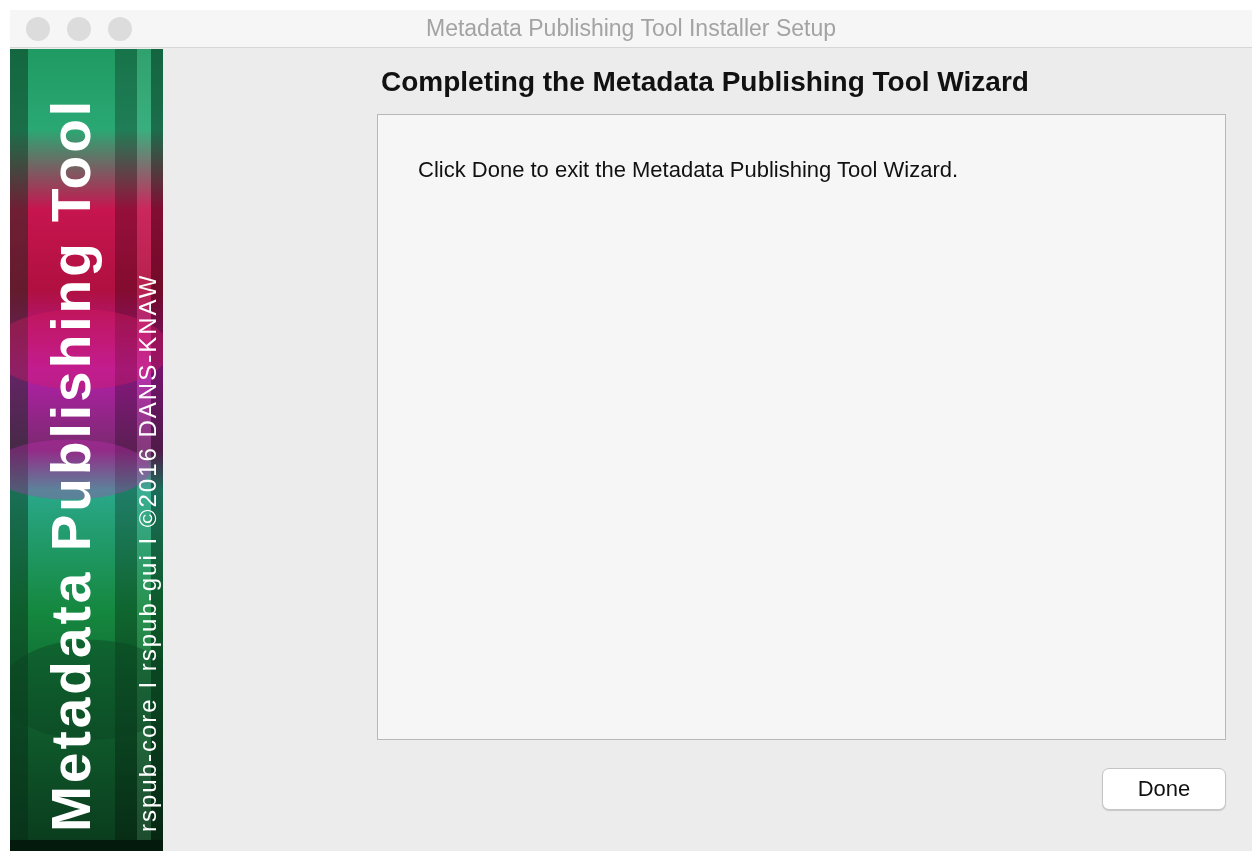 Image resolution: width=1252 pixels, height=851 pixels. I want to click on message-text: Click Done to exit the Metadata Publishing Tool Wizard., so click(688, 169).